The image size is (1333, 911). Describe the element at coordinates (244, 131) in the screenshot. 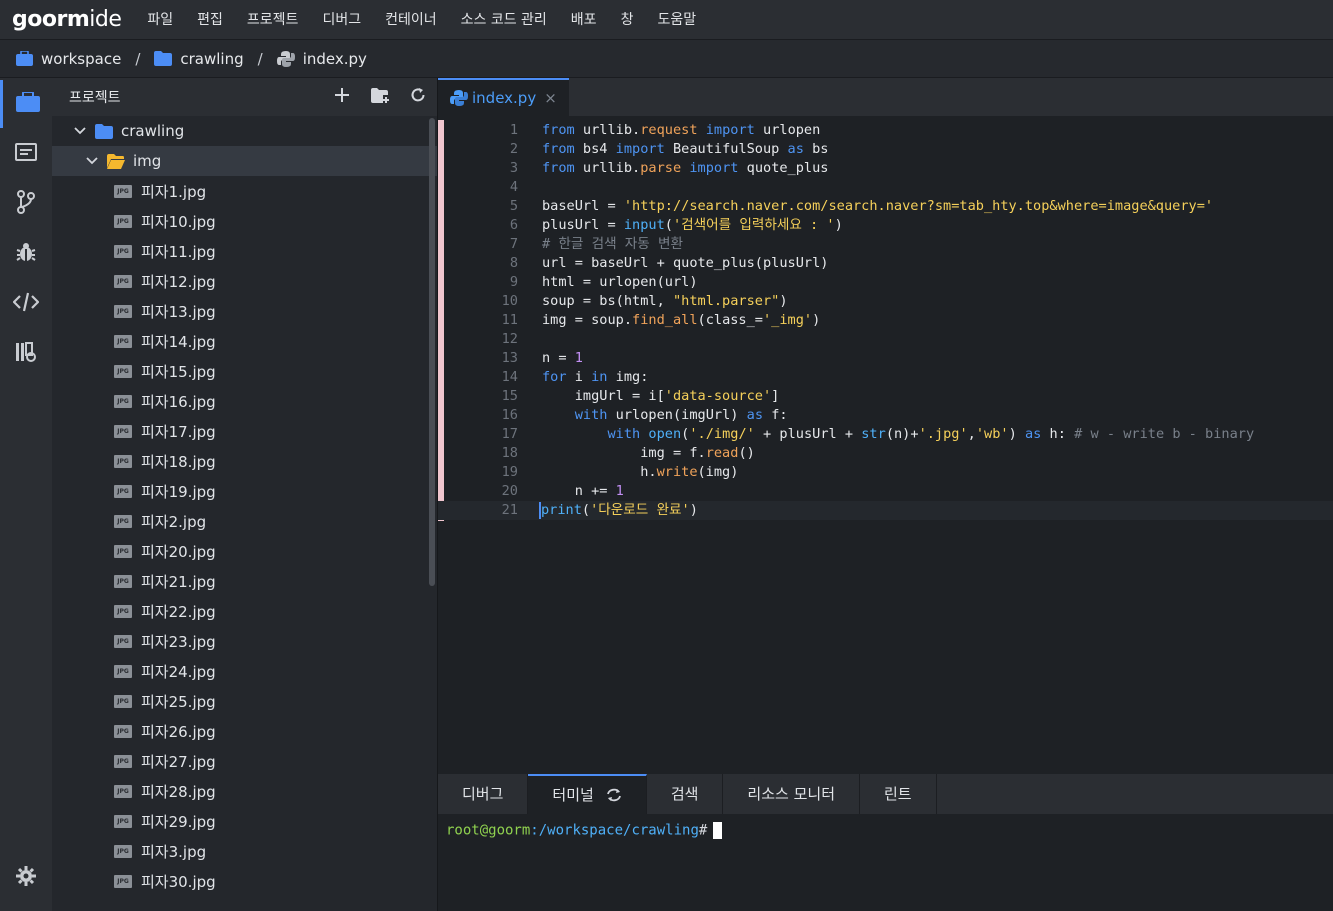

I see `tree-folder-crawling: crawling` at that location.